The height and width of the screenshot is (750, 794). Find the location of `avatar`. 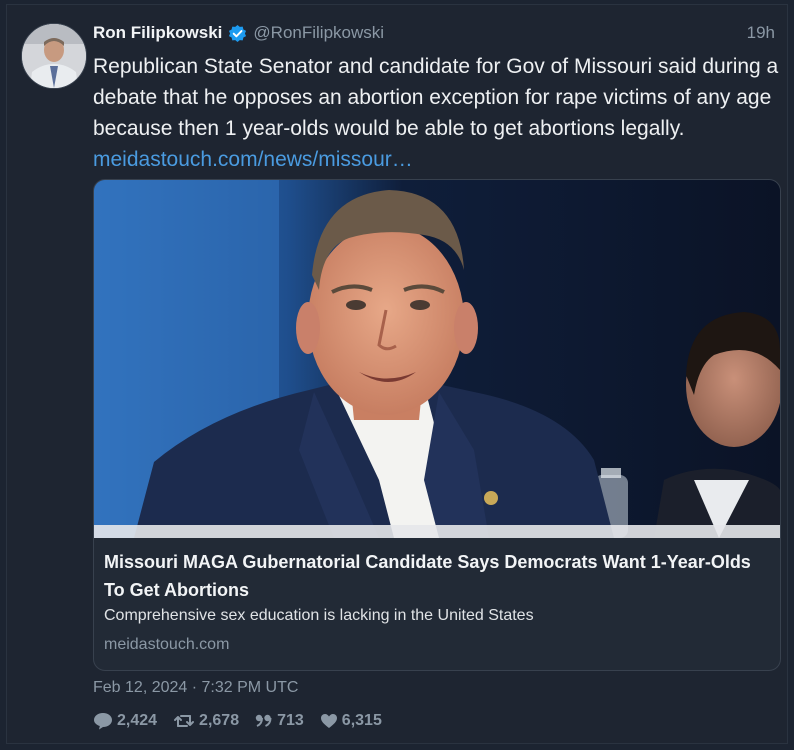

avatar is located at coordinates (54, 56).